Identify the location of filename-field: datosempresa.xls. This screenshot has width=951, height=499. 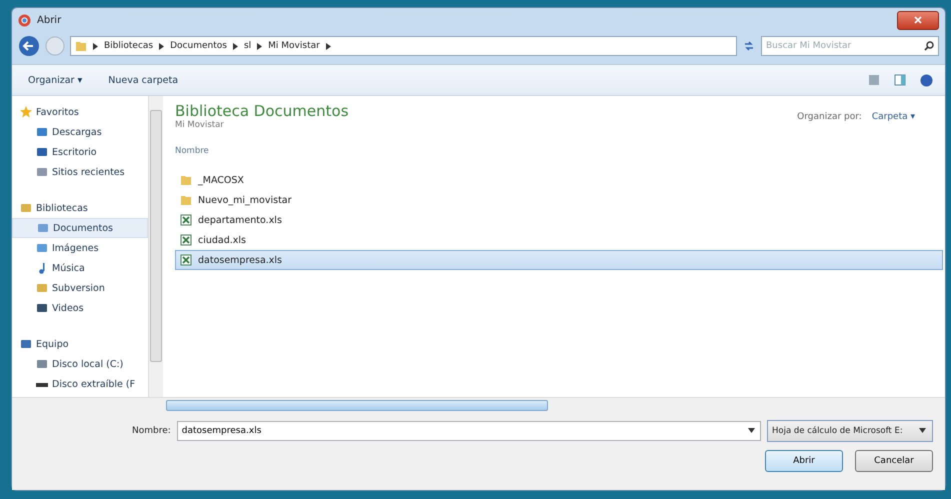
(468, 431).